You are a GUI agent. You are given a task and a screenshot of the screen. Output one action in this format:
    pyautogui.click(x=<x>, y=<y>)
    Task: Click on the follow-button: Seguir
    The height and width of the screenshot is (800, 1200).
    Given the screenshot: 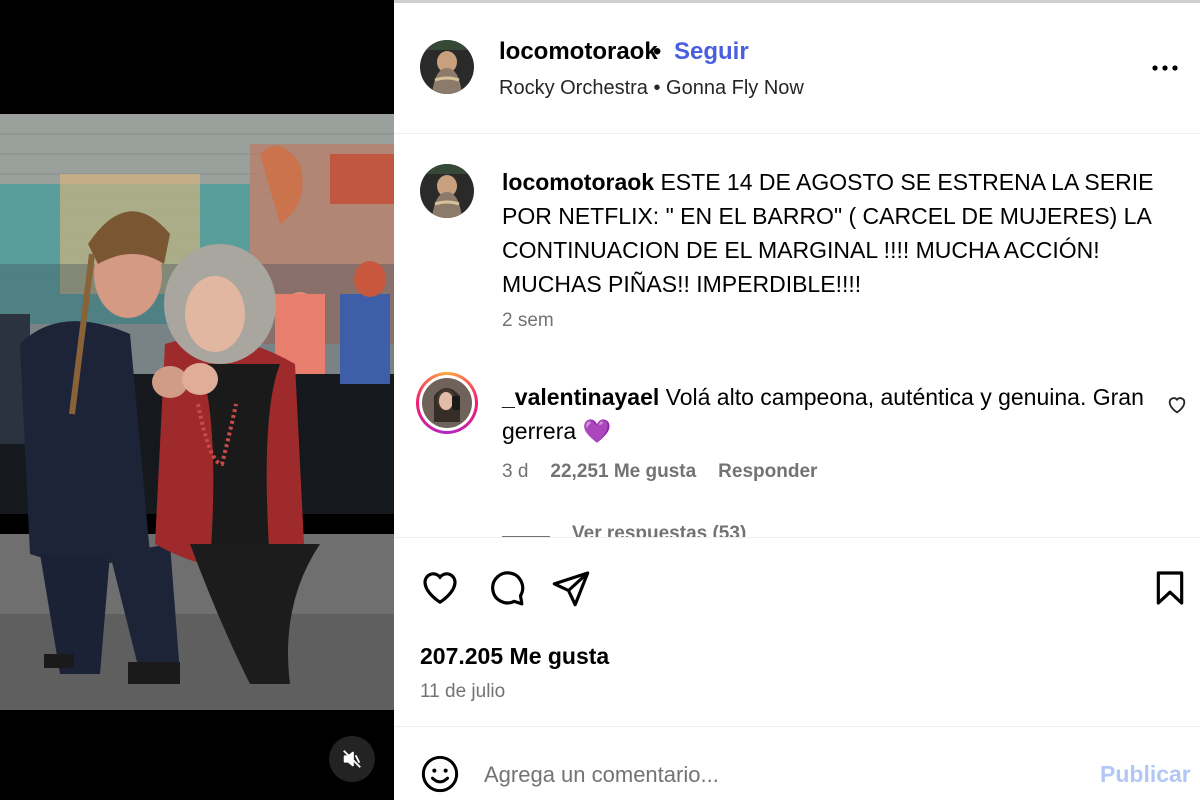 What is the action you would take?
    pyautogui.click(x=711, y=52)
    